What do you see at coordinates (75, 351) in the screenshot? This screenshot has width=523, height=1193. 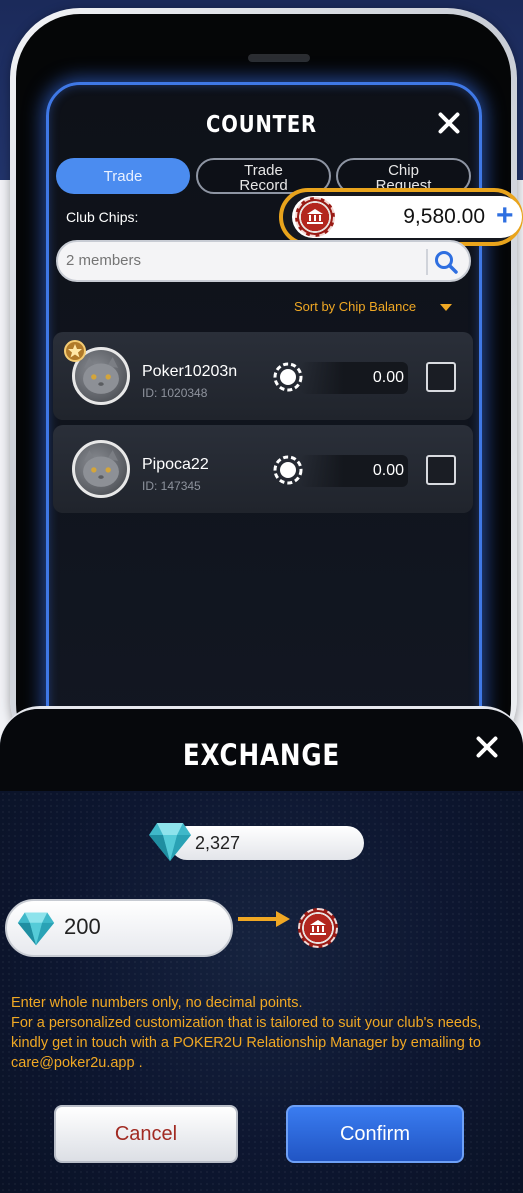 I see `host-star-badge-icon` at bounding box center [75, 351].